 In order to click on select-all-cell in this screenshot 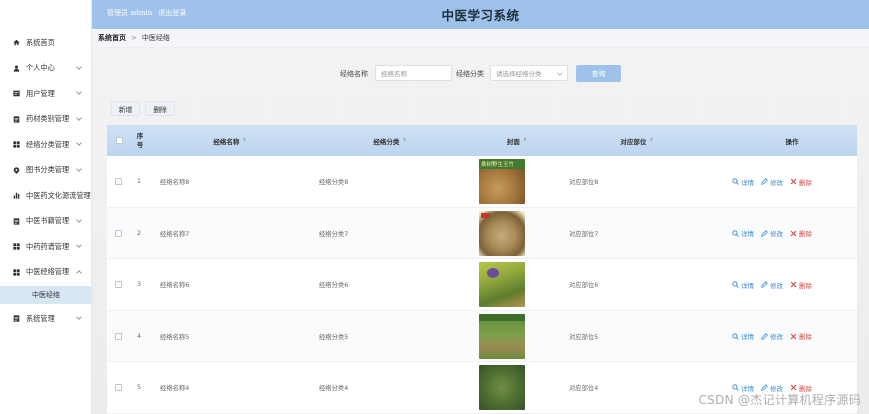, I will do `click(119, 140)`.